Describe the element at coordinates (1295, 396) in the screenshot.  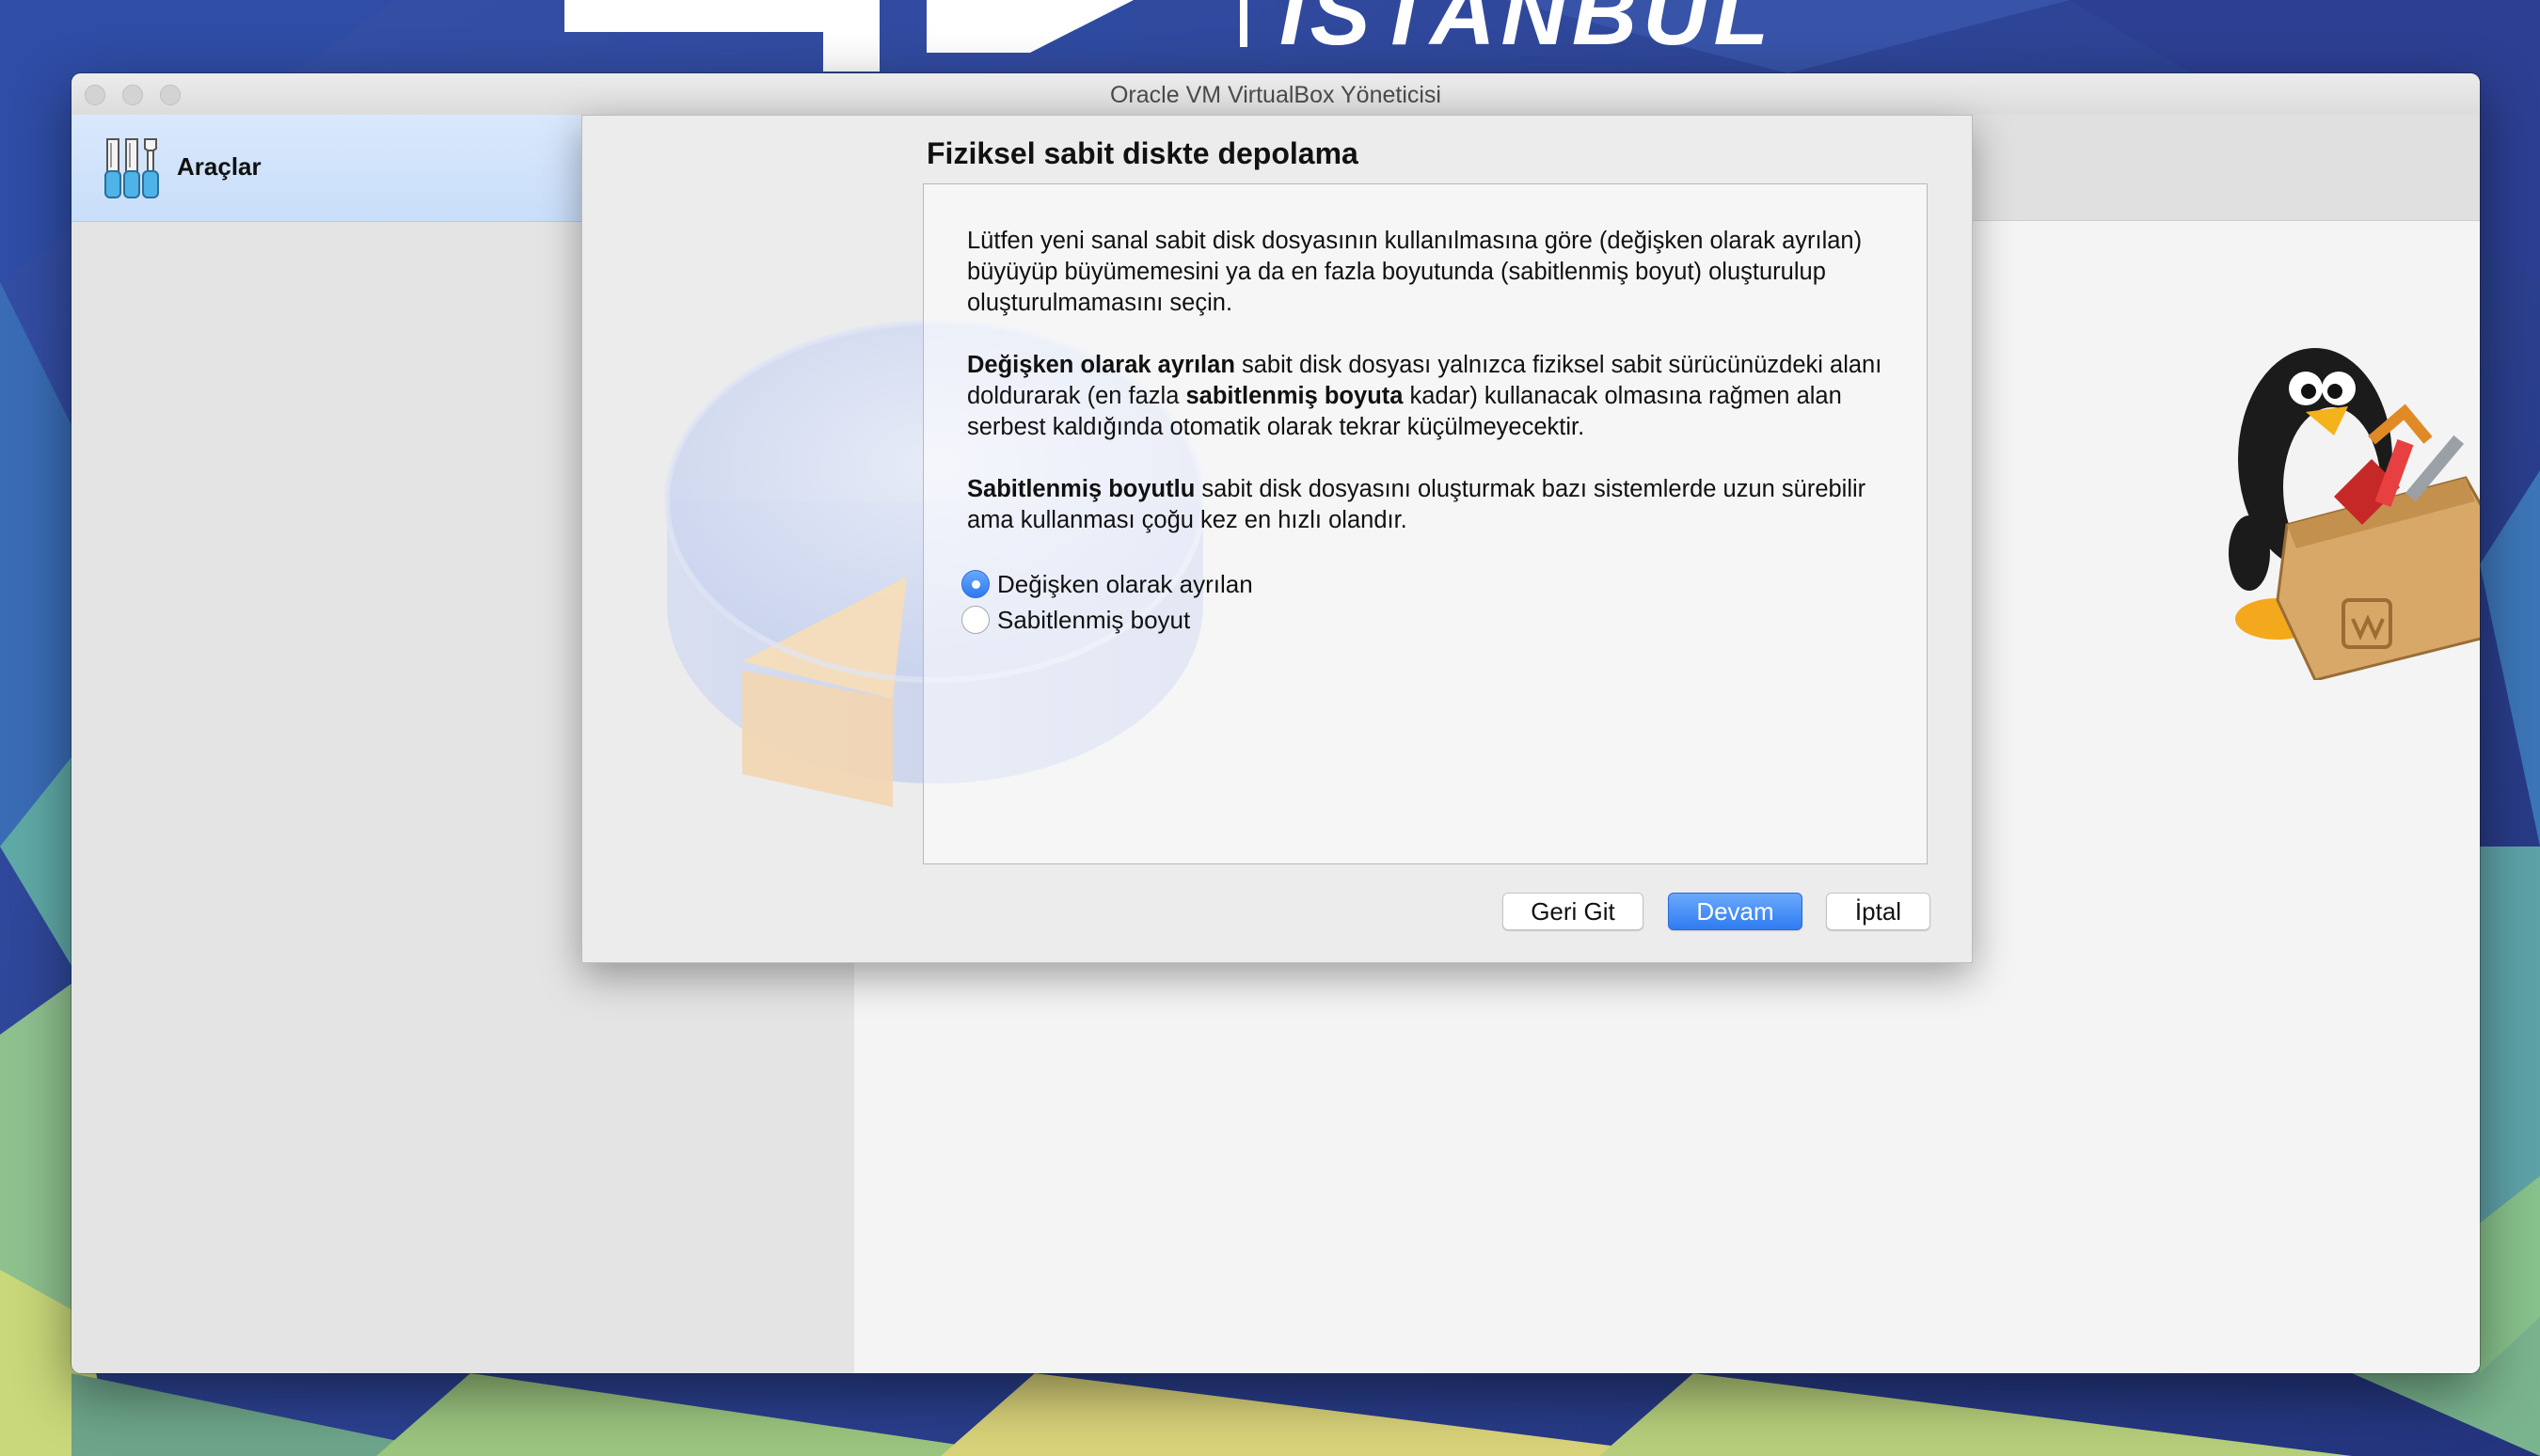
I see `fixed-size-term: sabitlenmiş boyuta` at that location.